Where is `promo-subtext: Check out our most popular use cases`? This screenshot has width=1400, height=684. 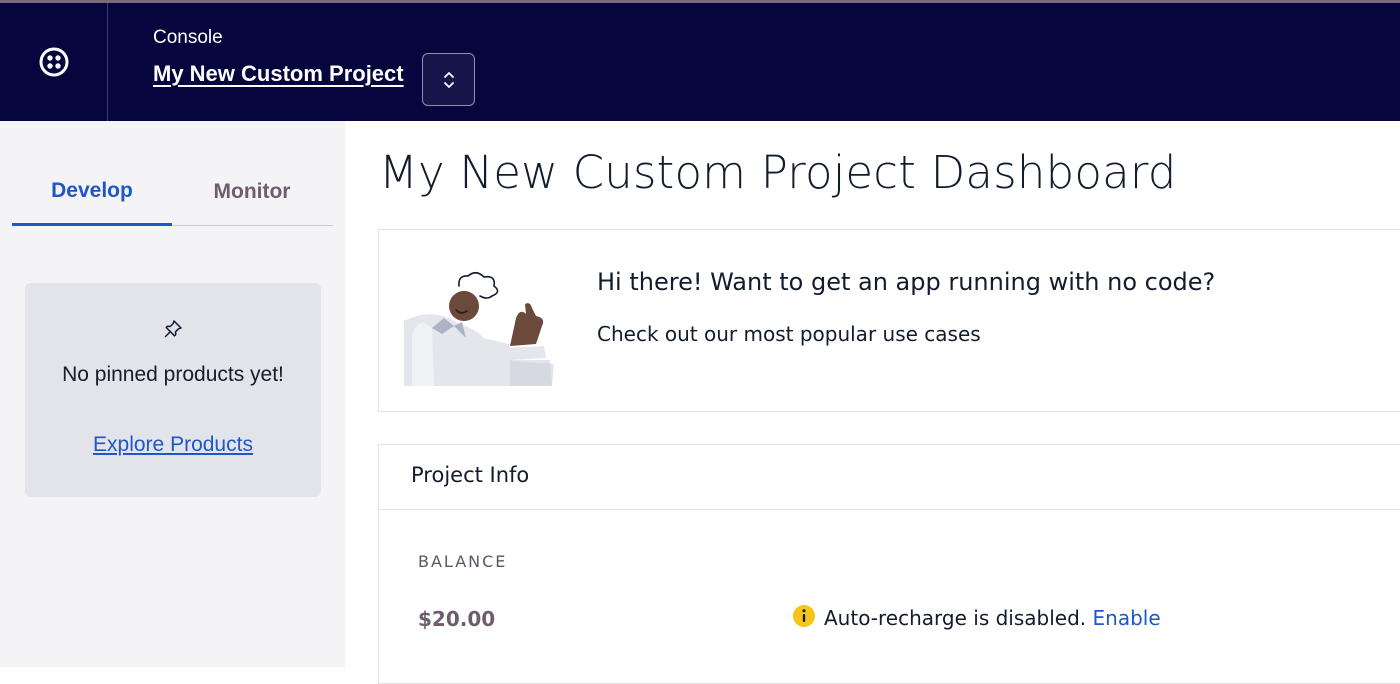
promo-subtext: Check out our most popular use cases is located at coordinates (789, 334).